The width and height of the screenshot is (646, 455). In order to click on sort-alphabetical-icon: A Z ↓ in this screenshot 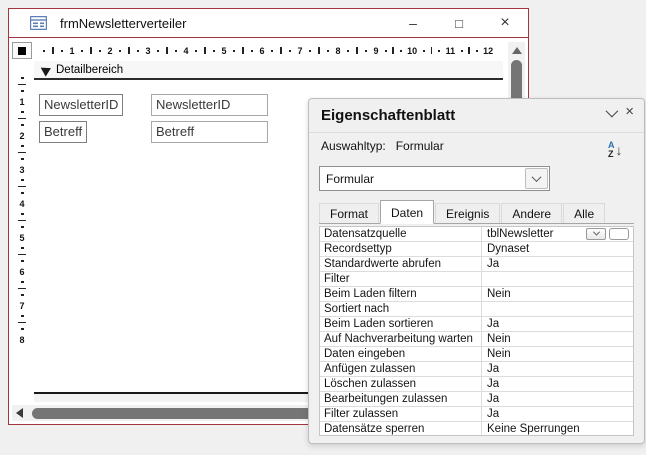, I will do `click(621, 150)`.